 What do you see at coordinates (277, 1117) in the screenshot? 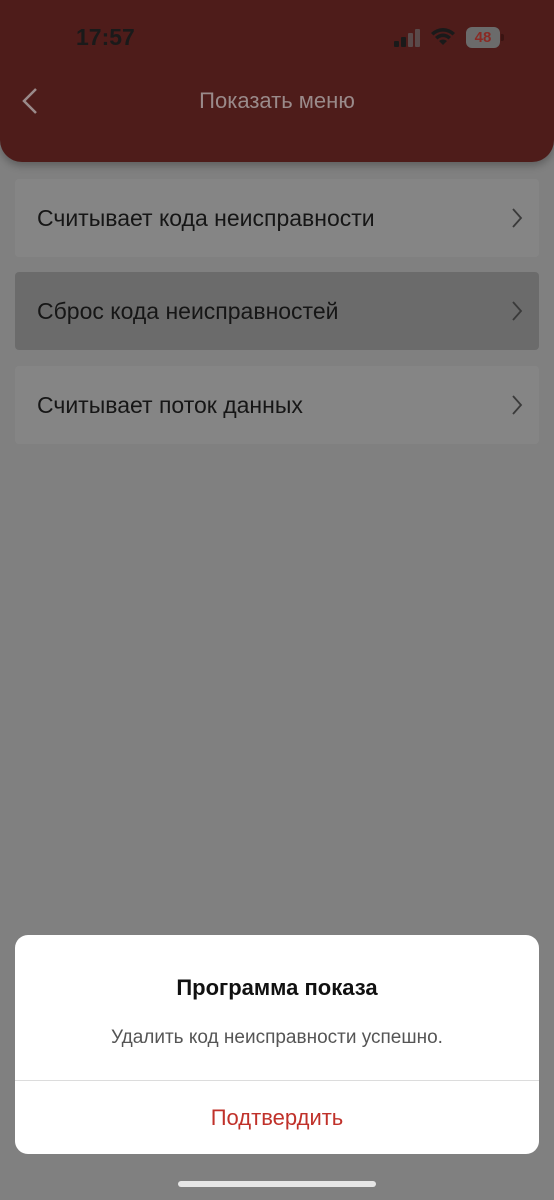
I see `confirm-button: Подтвердить` at bounding box center [277, 1117].